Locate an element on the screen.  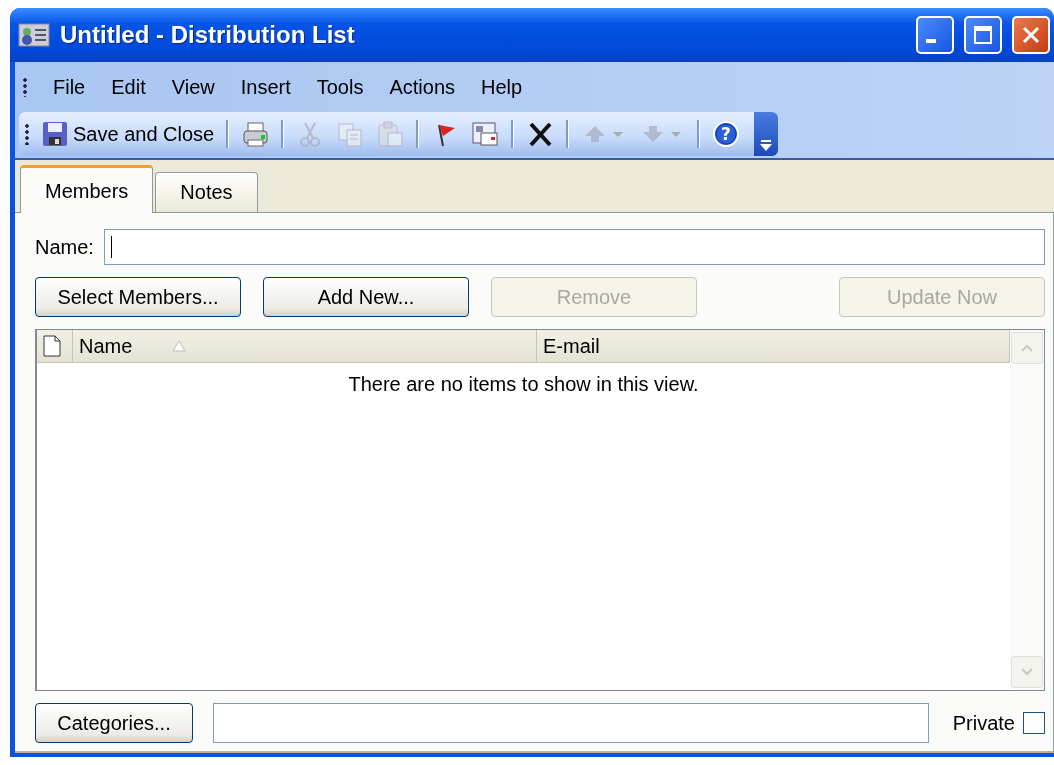
menu-item: Help is located at coordinates (502, 87).